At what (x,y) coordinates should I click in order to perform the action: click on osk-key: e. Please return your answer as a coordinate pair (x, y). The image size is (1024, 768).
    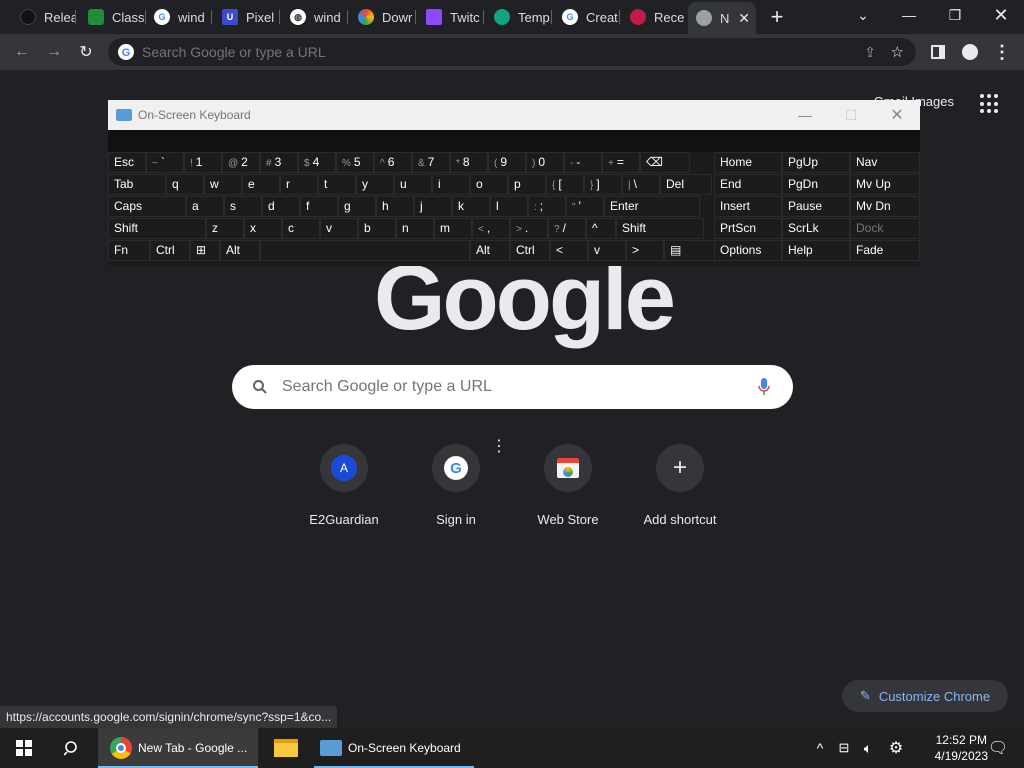
    Looking at the image, I should click on (261, 184).